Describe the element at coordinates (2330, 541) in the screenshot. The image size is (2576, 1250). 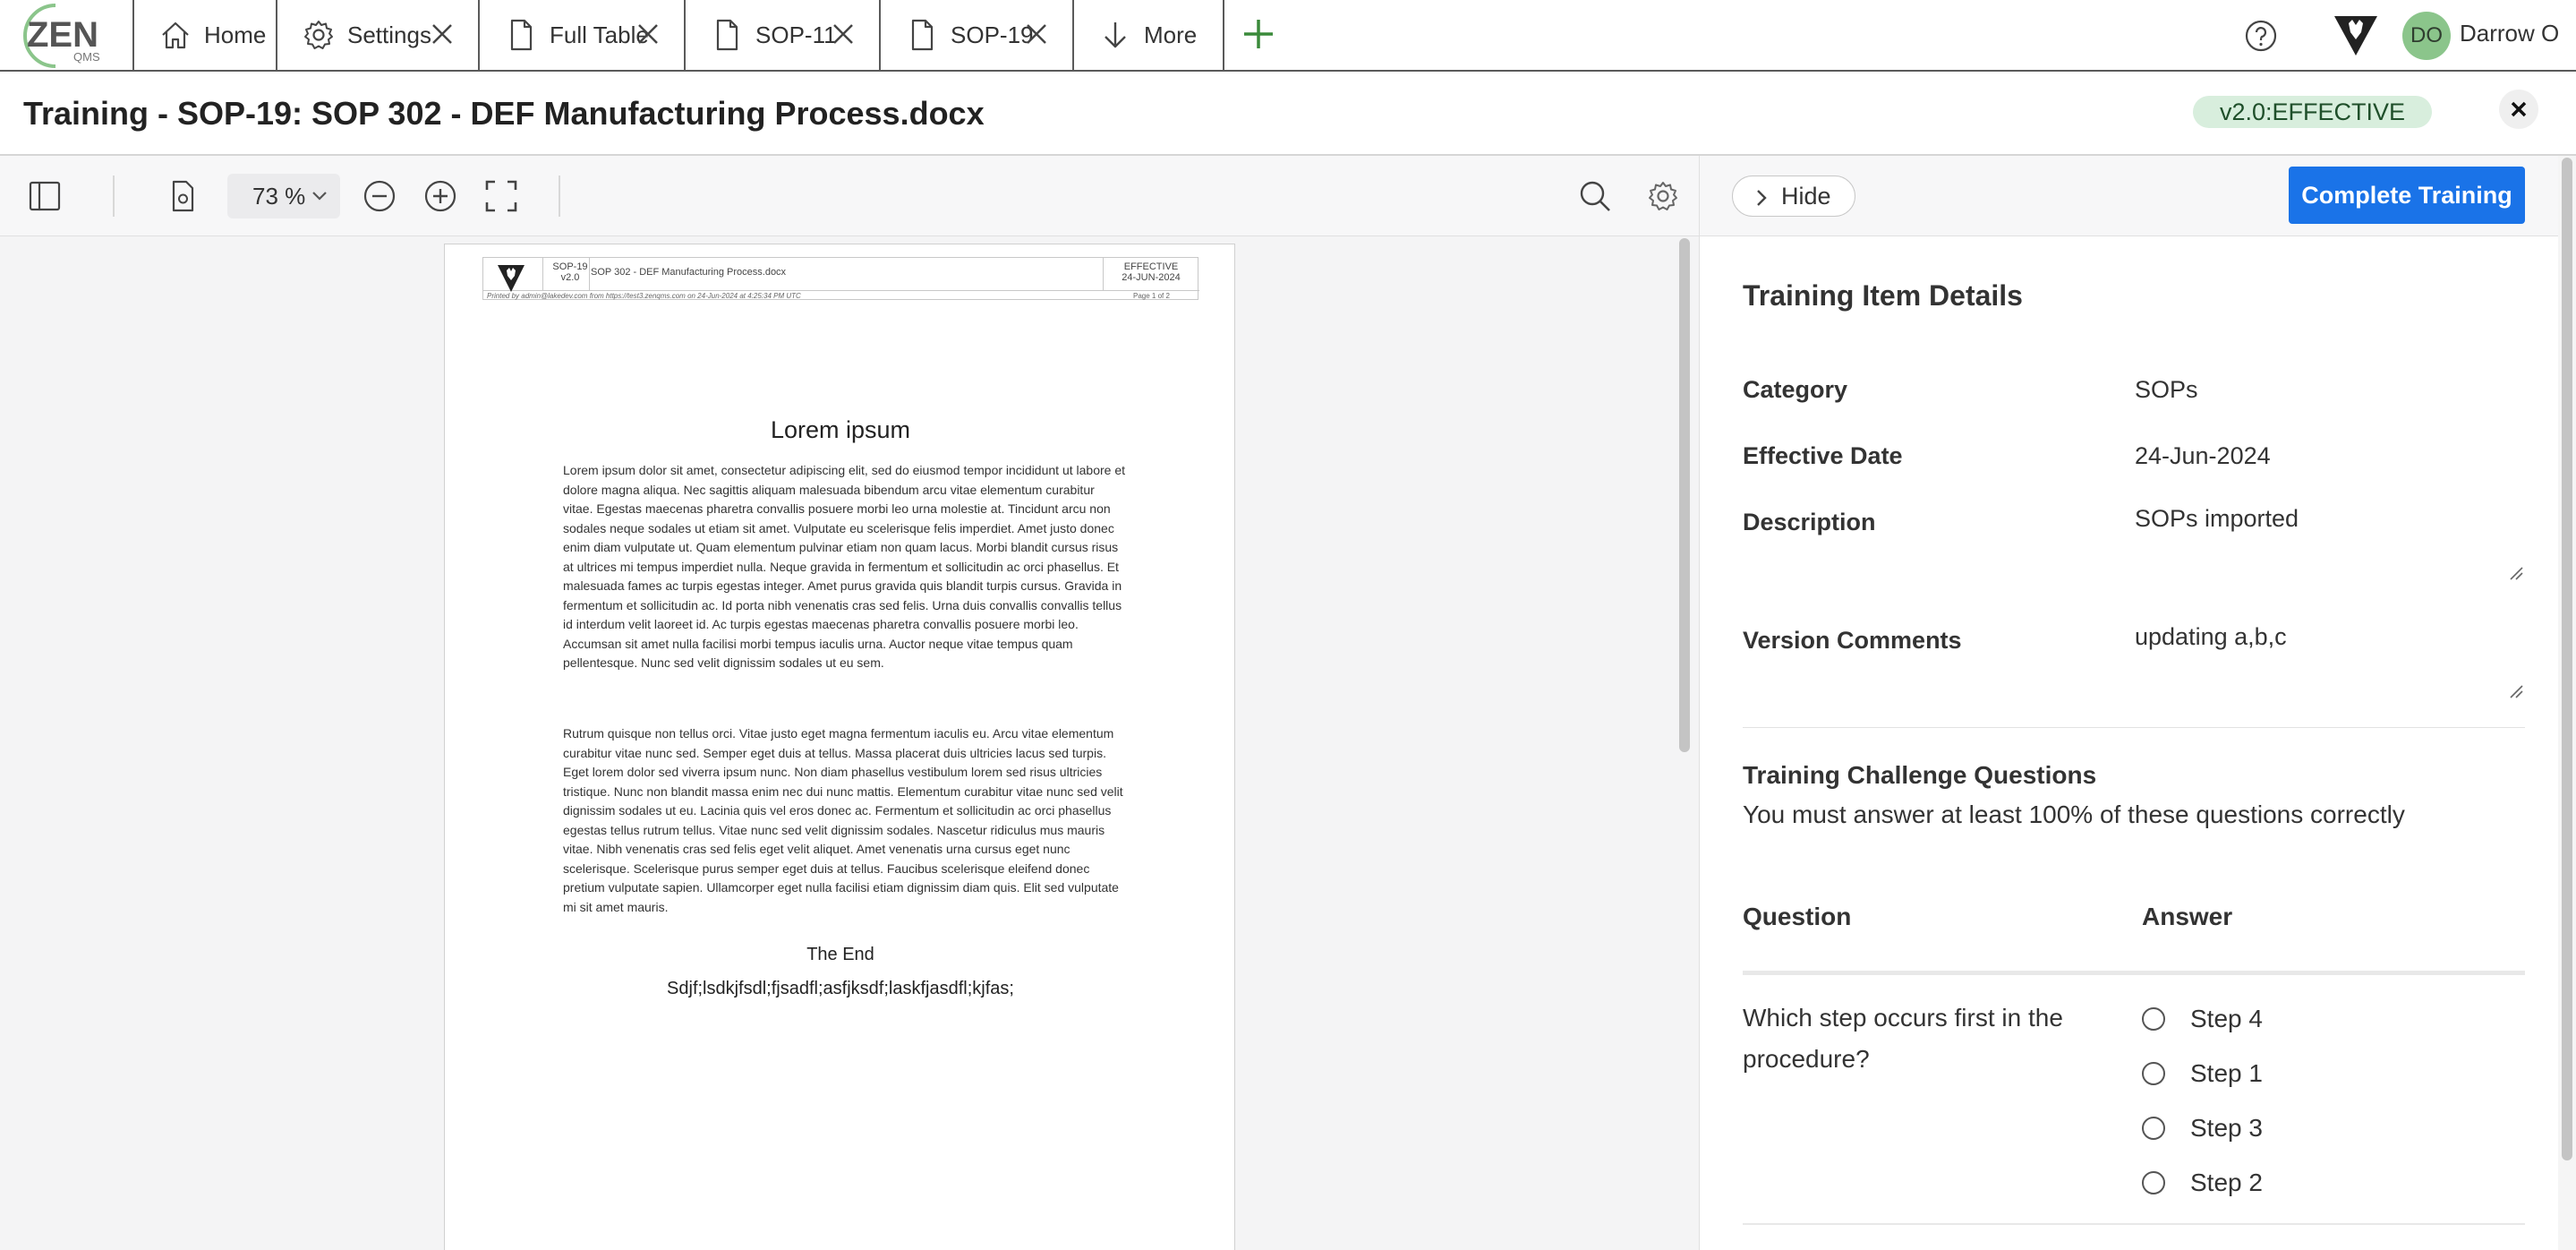
I see `description-textarea: SOPs imported` at that location.